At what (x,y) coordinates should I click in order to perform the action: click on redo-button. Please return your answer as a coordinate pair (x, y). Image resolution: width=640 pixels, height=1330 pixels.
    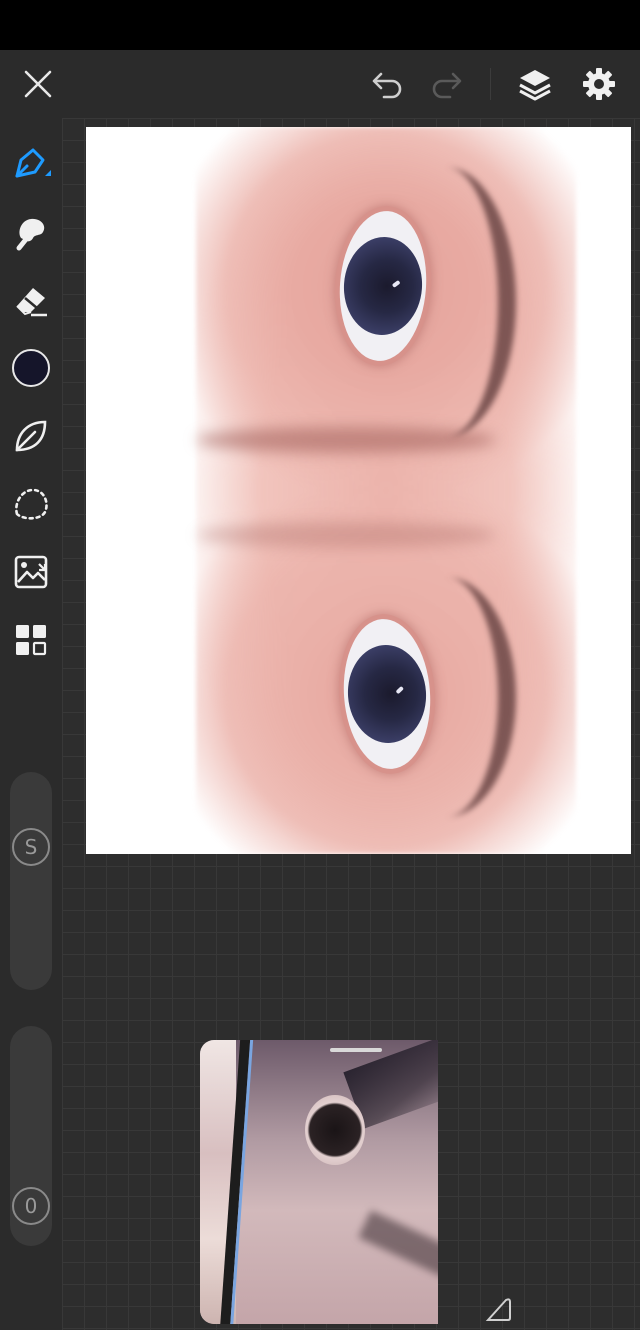
    Looking at the image, I should click on (446, 84).